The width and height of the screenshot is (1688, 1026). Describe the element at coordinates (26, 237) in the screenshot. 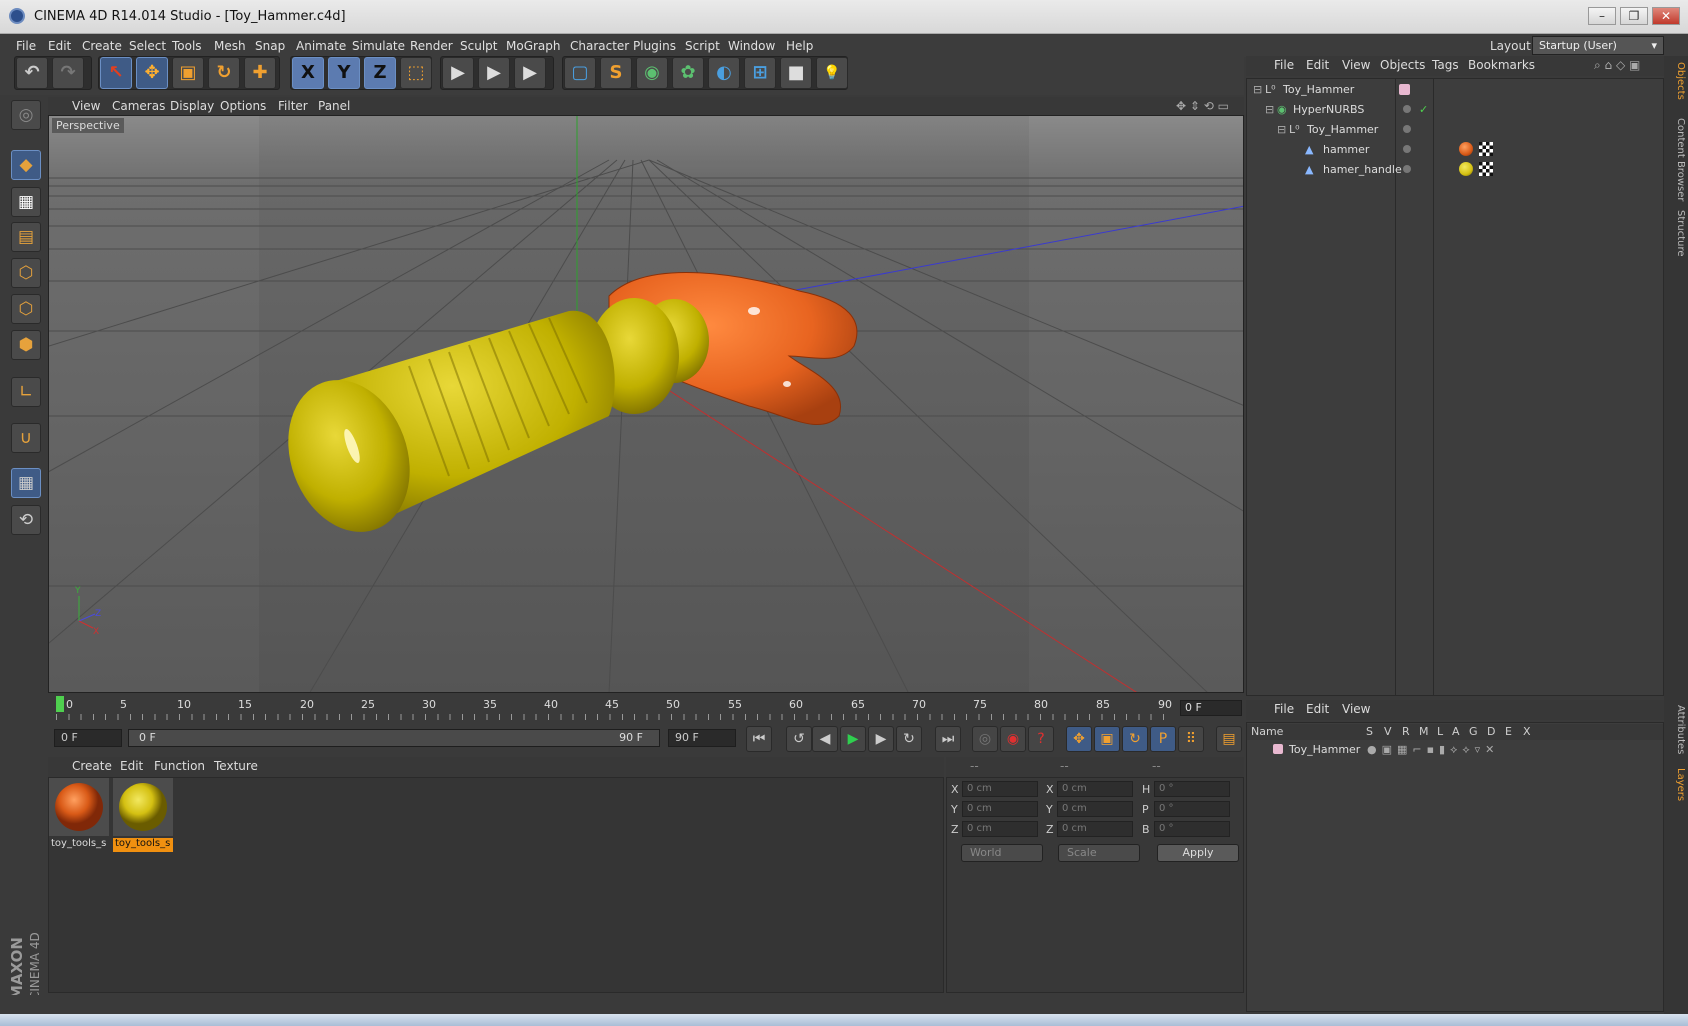

I see `workplane-mode-button: ▤` at that location.